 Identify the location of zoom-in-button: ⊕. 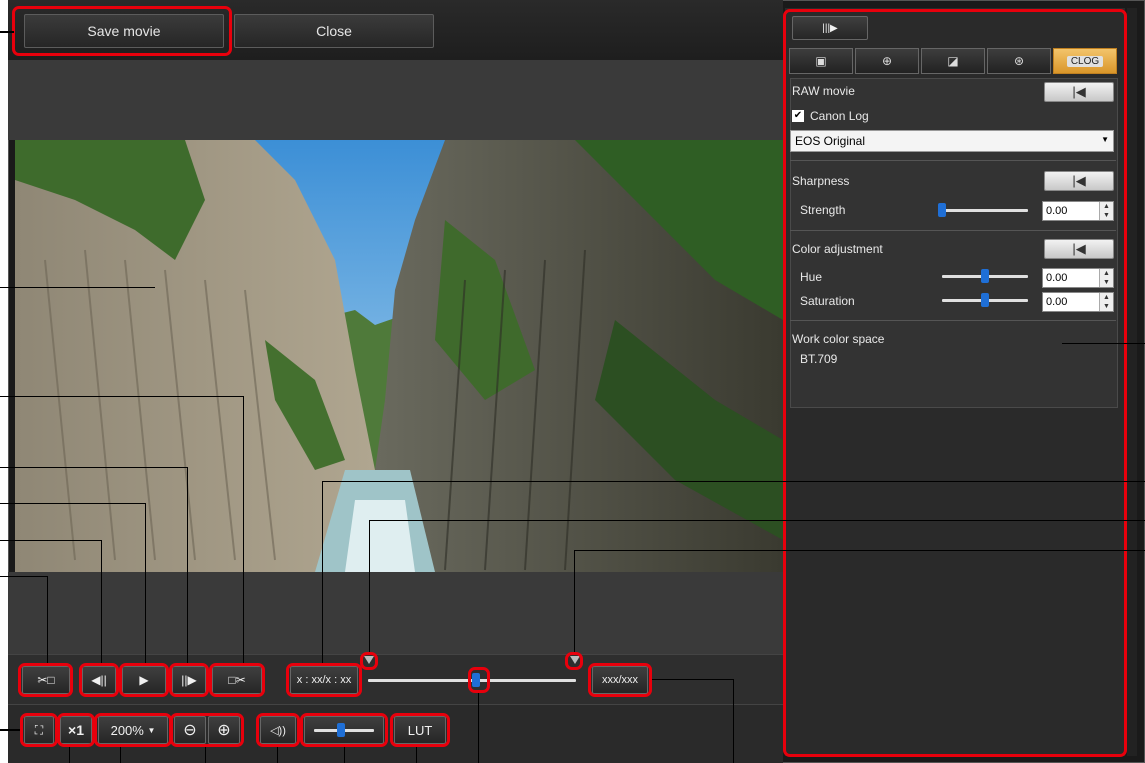
(224, 730).